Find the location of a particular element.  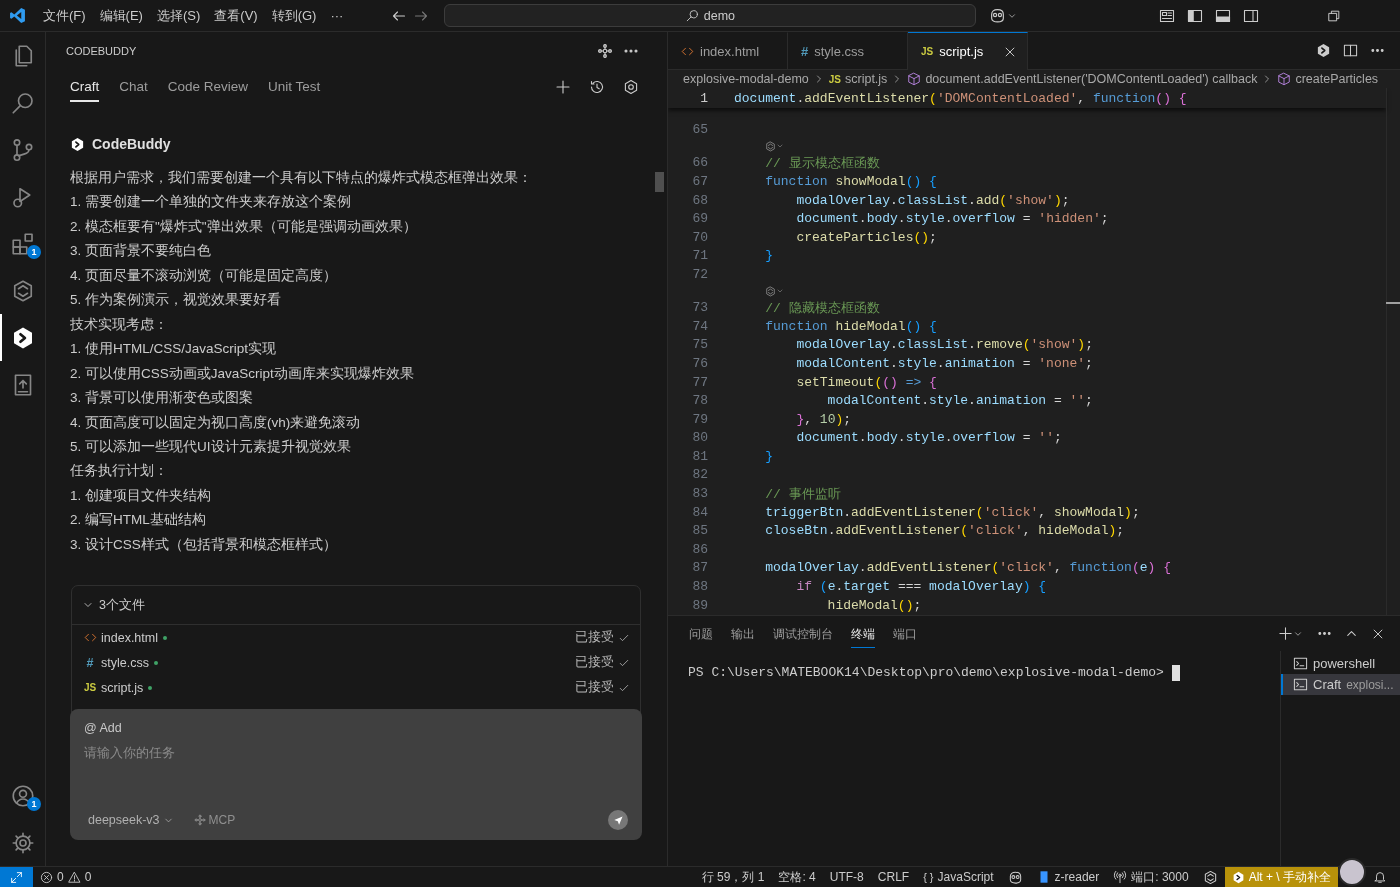

js-file-icon: JS is located at coordinates (90, 687).